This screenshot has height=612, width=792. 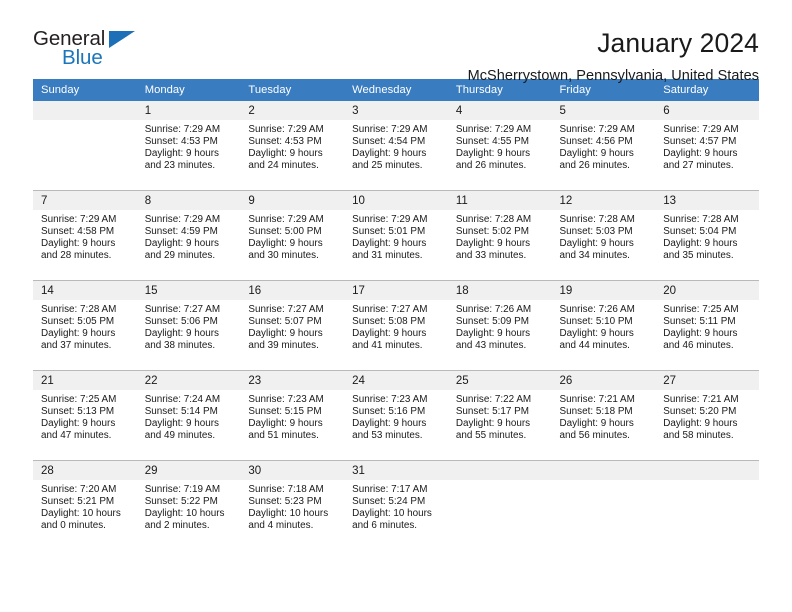 What do you see at coordinates (76, 345) in the screenshot?
I see `daylight-duration-line2: and 37 minutes.` at bounding box center [76, 345].